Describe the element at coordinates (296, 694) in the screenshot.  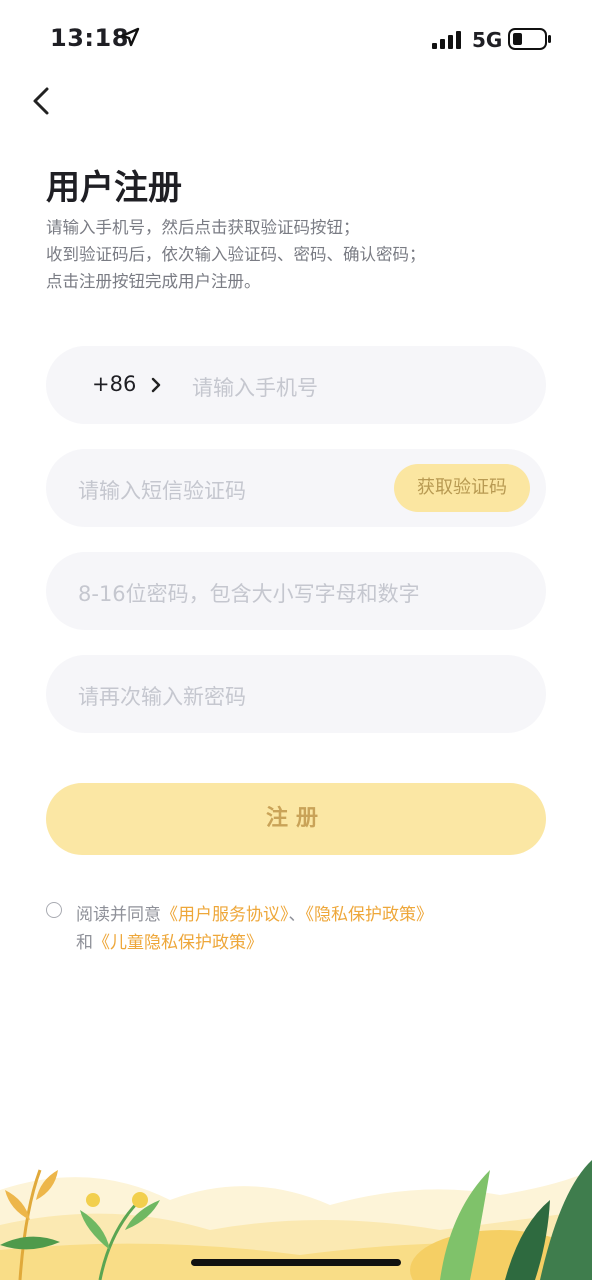
I see `confirm-password-field: 请再次输入新密码` at that location.